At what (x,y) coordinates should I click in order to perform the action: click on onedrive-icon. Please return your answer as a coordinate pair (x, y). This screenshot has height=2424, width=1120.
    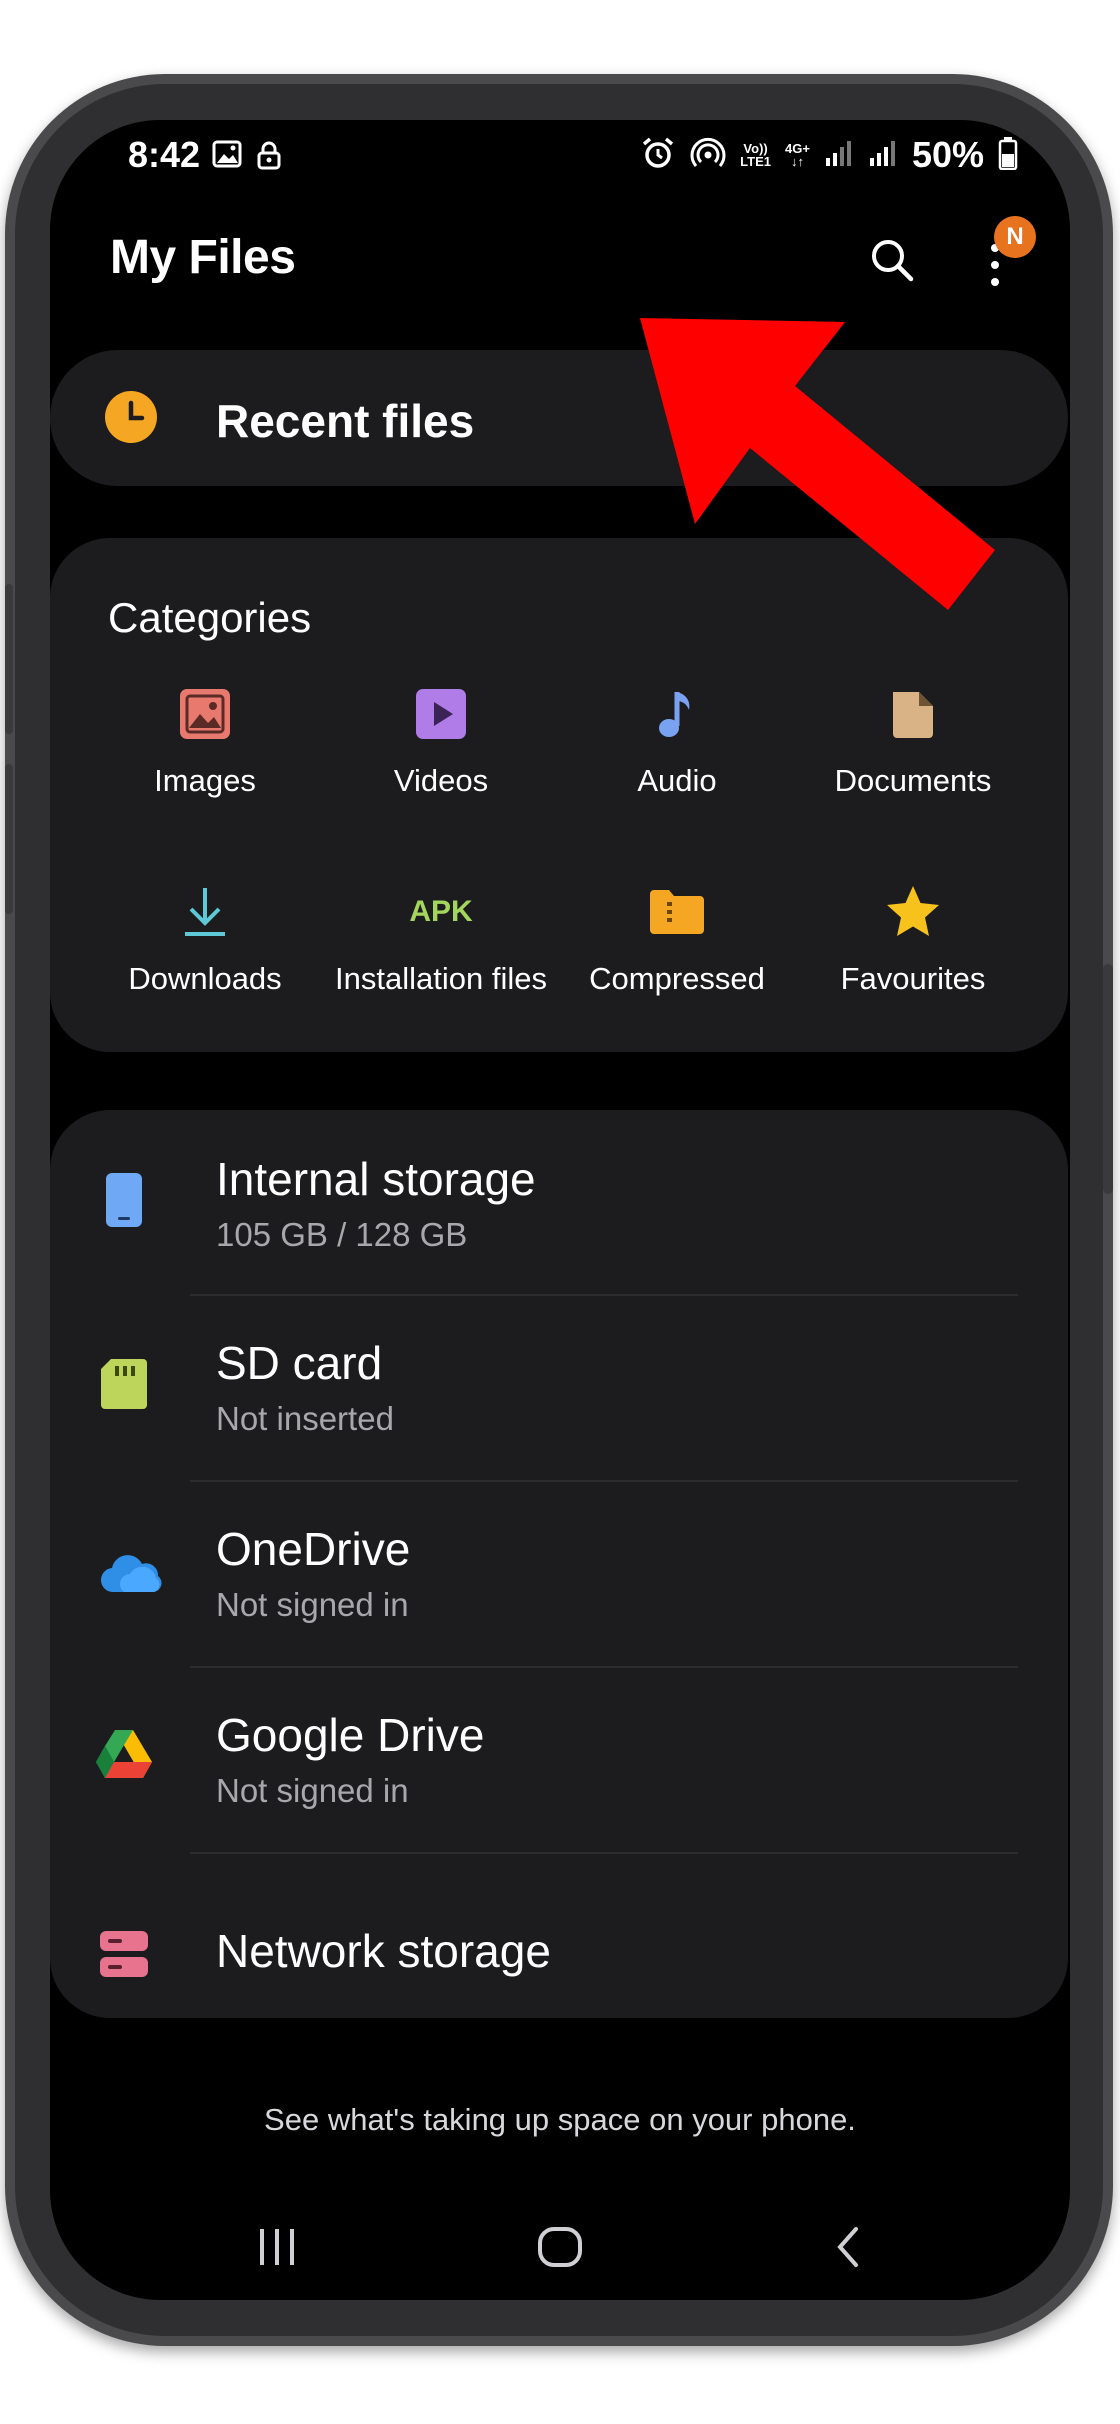
    Looking at the image, I should click on (132, 1574).